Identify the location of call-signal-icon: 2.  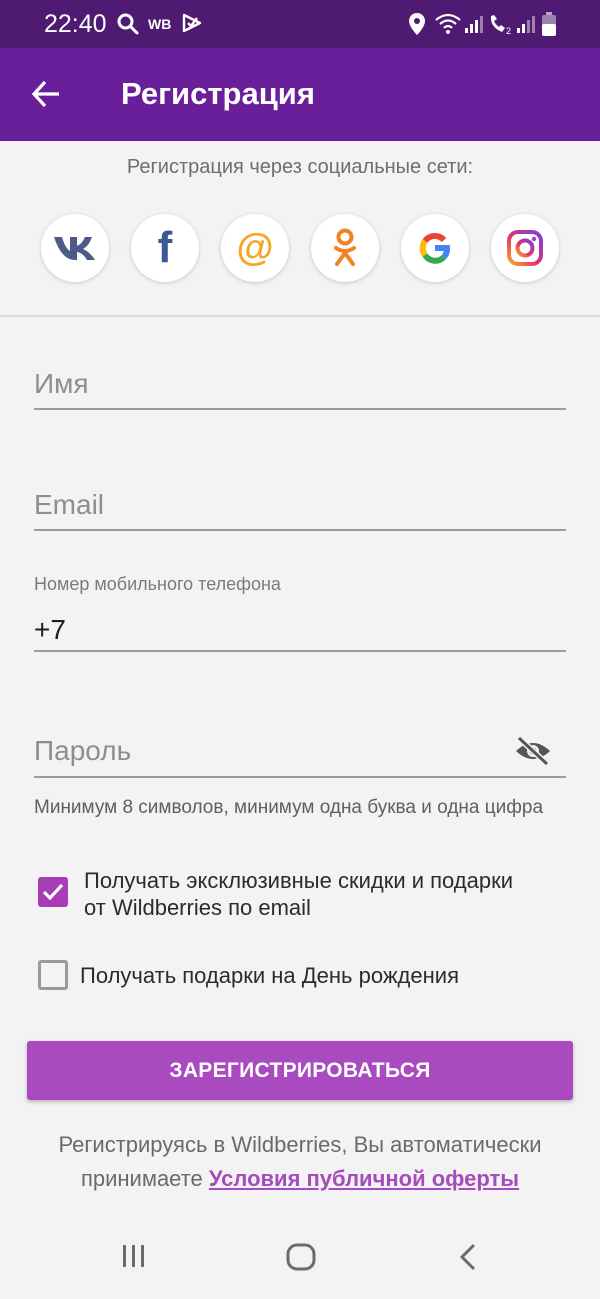
(500, 25).